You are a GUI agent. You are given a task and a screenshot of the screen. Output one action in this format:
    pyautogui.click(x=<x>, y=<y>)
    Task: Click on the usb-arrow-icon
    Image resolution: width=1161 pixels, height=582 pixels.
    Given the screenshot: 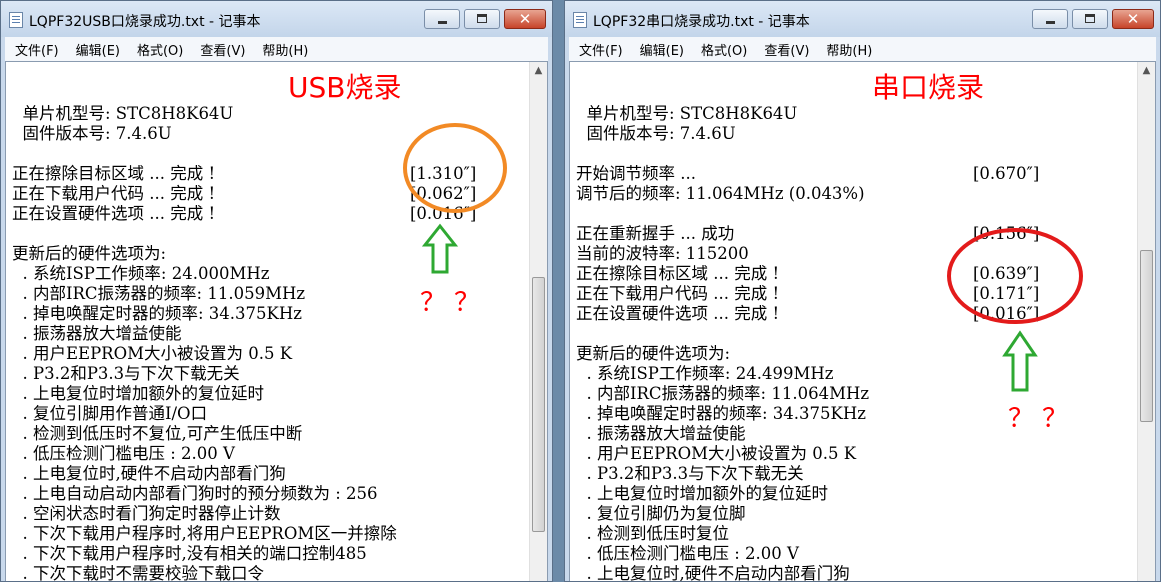 What is the action you would take?
    pyautogui.click(x=440, y=248)
    